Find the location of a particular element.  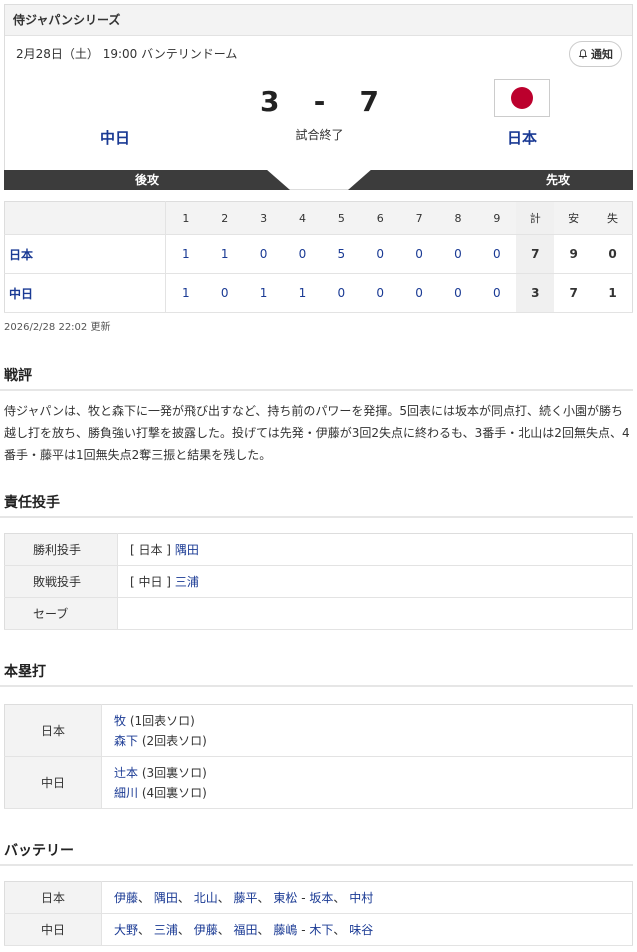

pitchers-table: 勝利投手 [ 日本 ] 隅田 敗戦投手 [ 中日 ] 三浦 セーブ is located at coordinates (318, 581).